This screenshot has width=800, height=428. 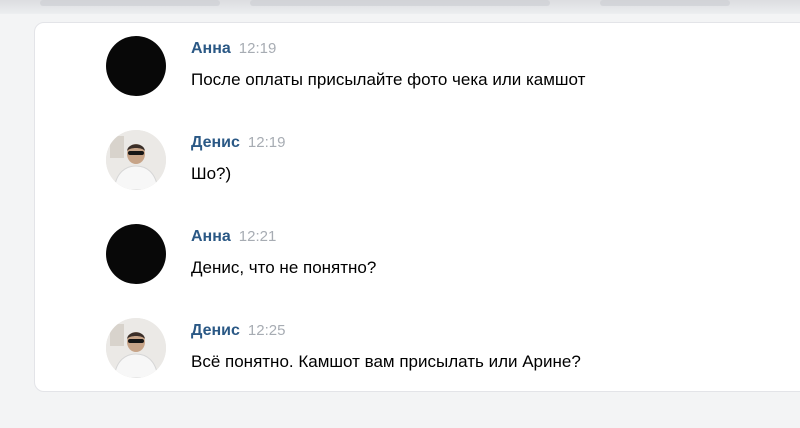 What do you see at coordinates (233, 237) in the screenshot?
I see `message-header: Анна 12:21` at bounding box center [233, 237].